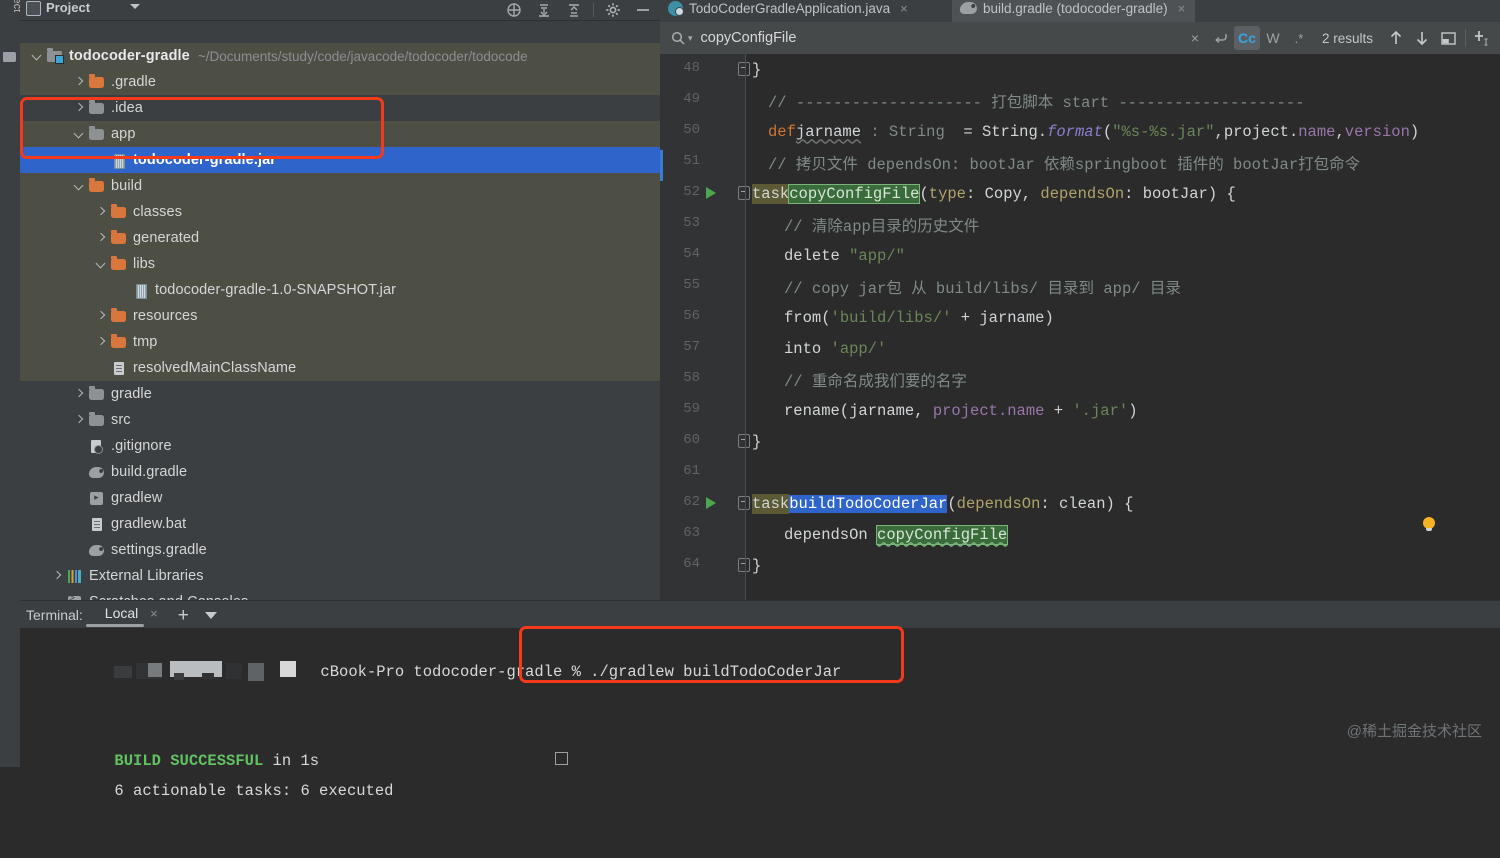 The height and width of the screenshot is (858, 1500). Describe the element at coordinates (340, 550) in the screenshot. I see `tree-row: settings.gradle` at that location.